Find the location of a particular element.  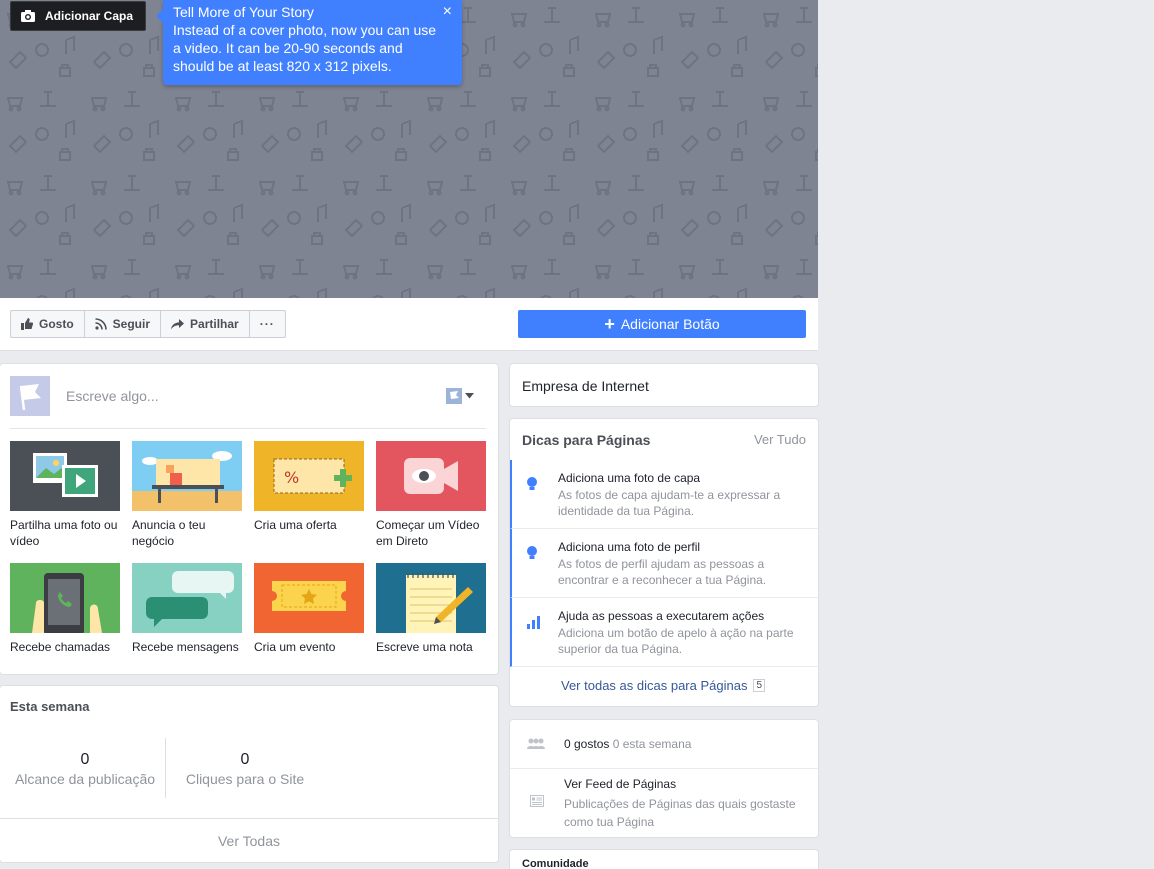

tile-label: Recebe mensagens is located at coordinates (185, 647).